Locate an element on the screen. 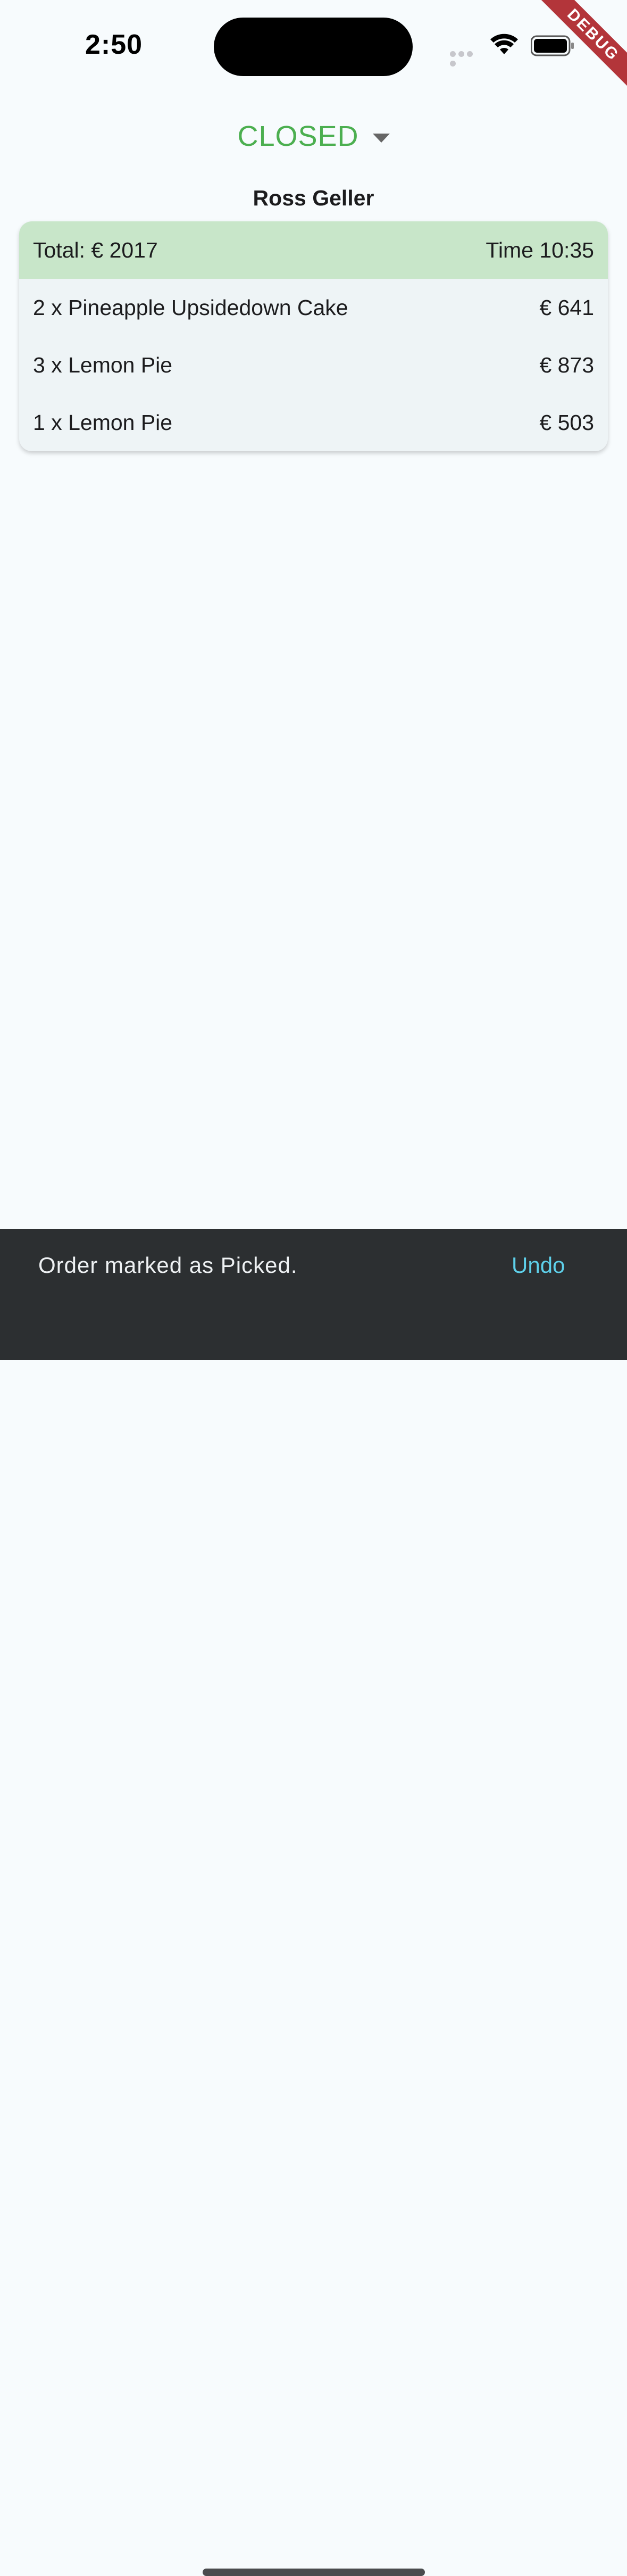 Image resolution: width=627 pixels, height=2576 pixels. order-status-dropdown: CLOSED is located at coordinates (313, 138).